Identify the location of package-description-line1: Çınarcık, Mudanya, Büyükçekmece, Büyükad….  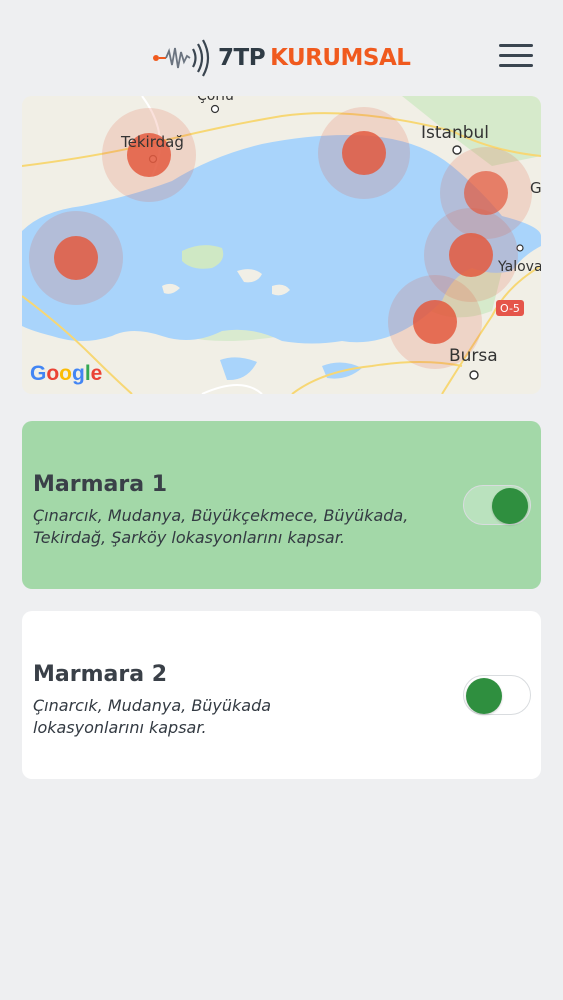
(221, 515).